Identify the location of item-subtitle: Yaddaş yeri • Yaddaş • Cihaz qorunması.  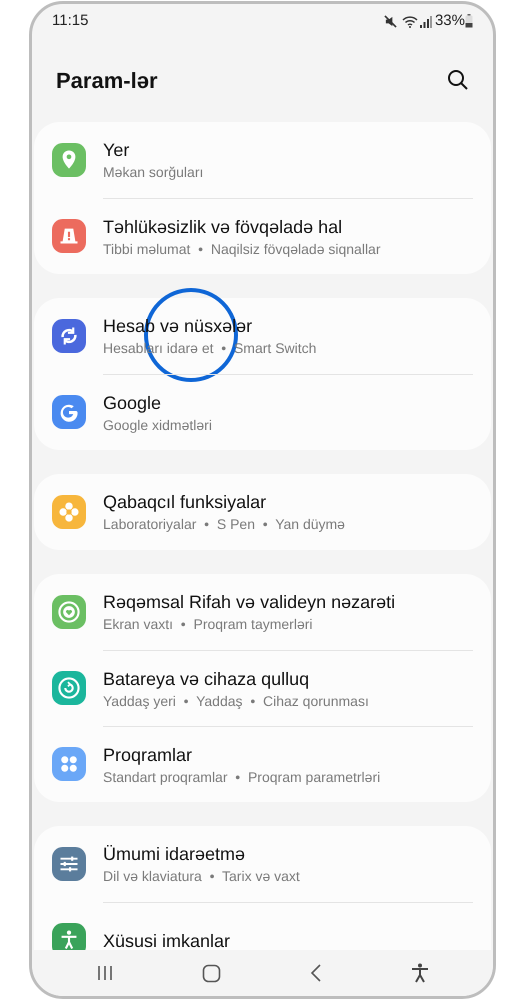
(236, 701).